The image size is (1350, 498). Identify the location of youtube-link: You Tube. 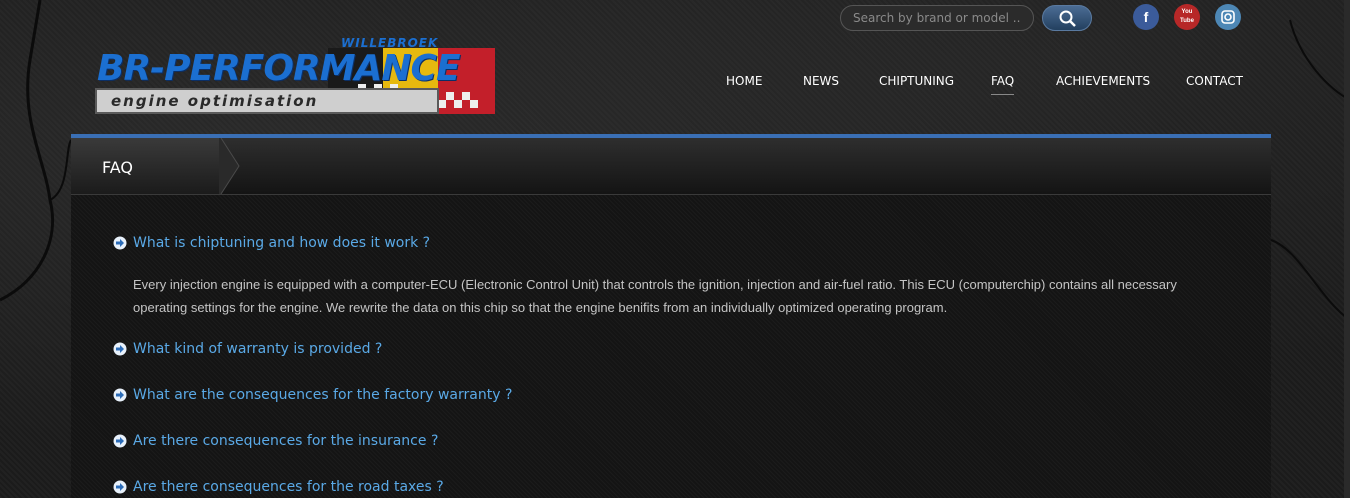
(1187, 17).